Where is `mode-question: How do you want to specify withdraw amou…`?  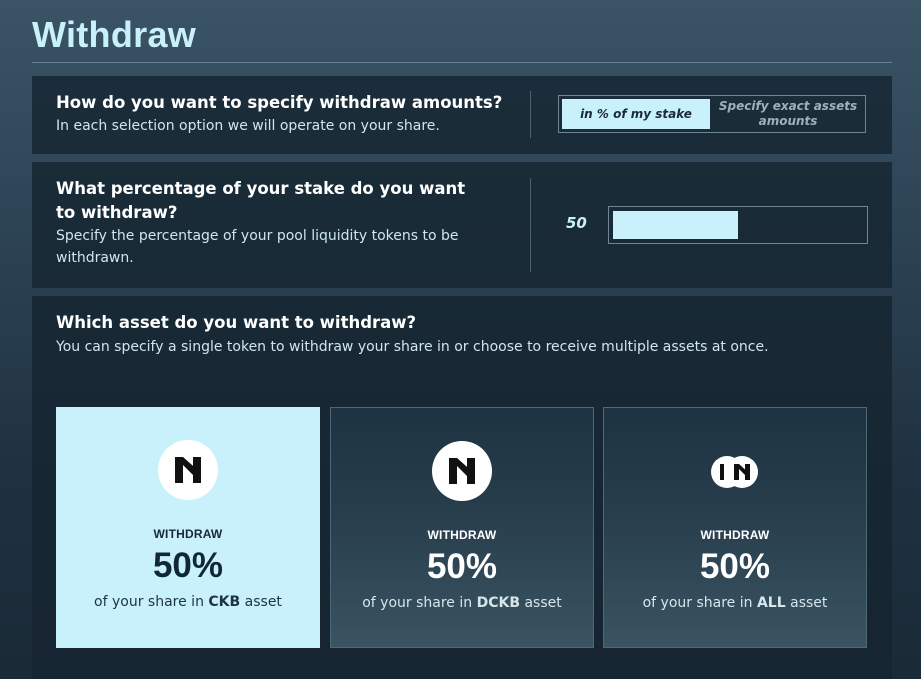 mode-question: How do you want to specify withdraw amou… is located at coordinates (279, 102).